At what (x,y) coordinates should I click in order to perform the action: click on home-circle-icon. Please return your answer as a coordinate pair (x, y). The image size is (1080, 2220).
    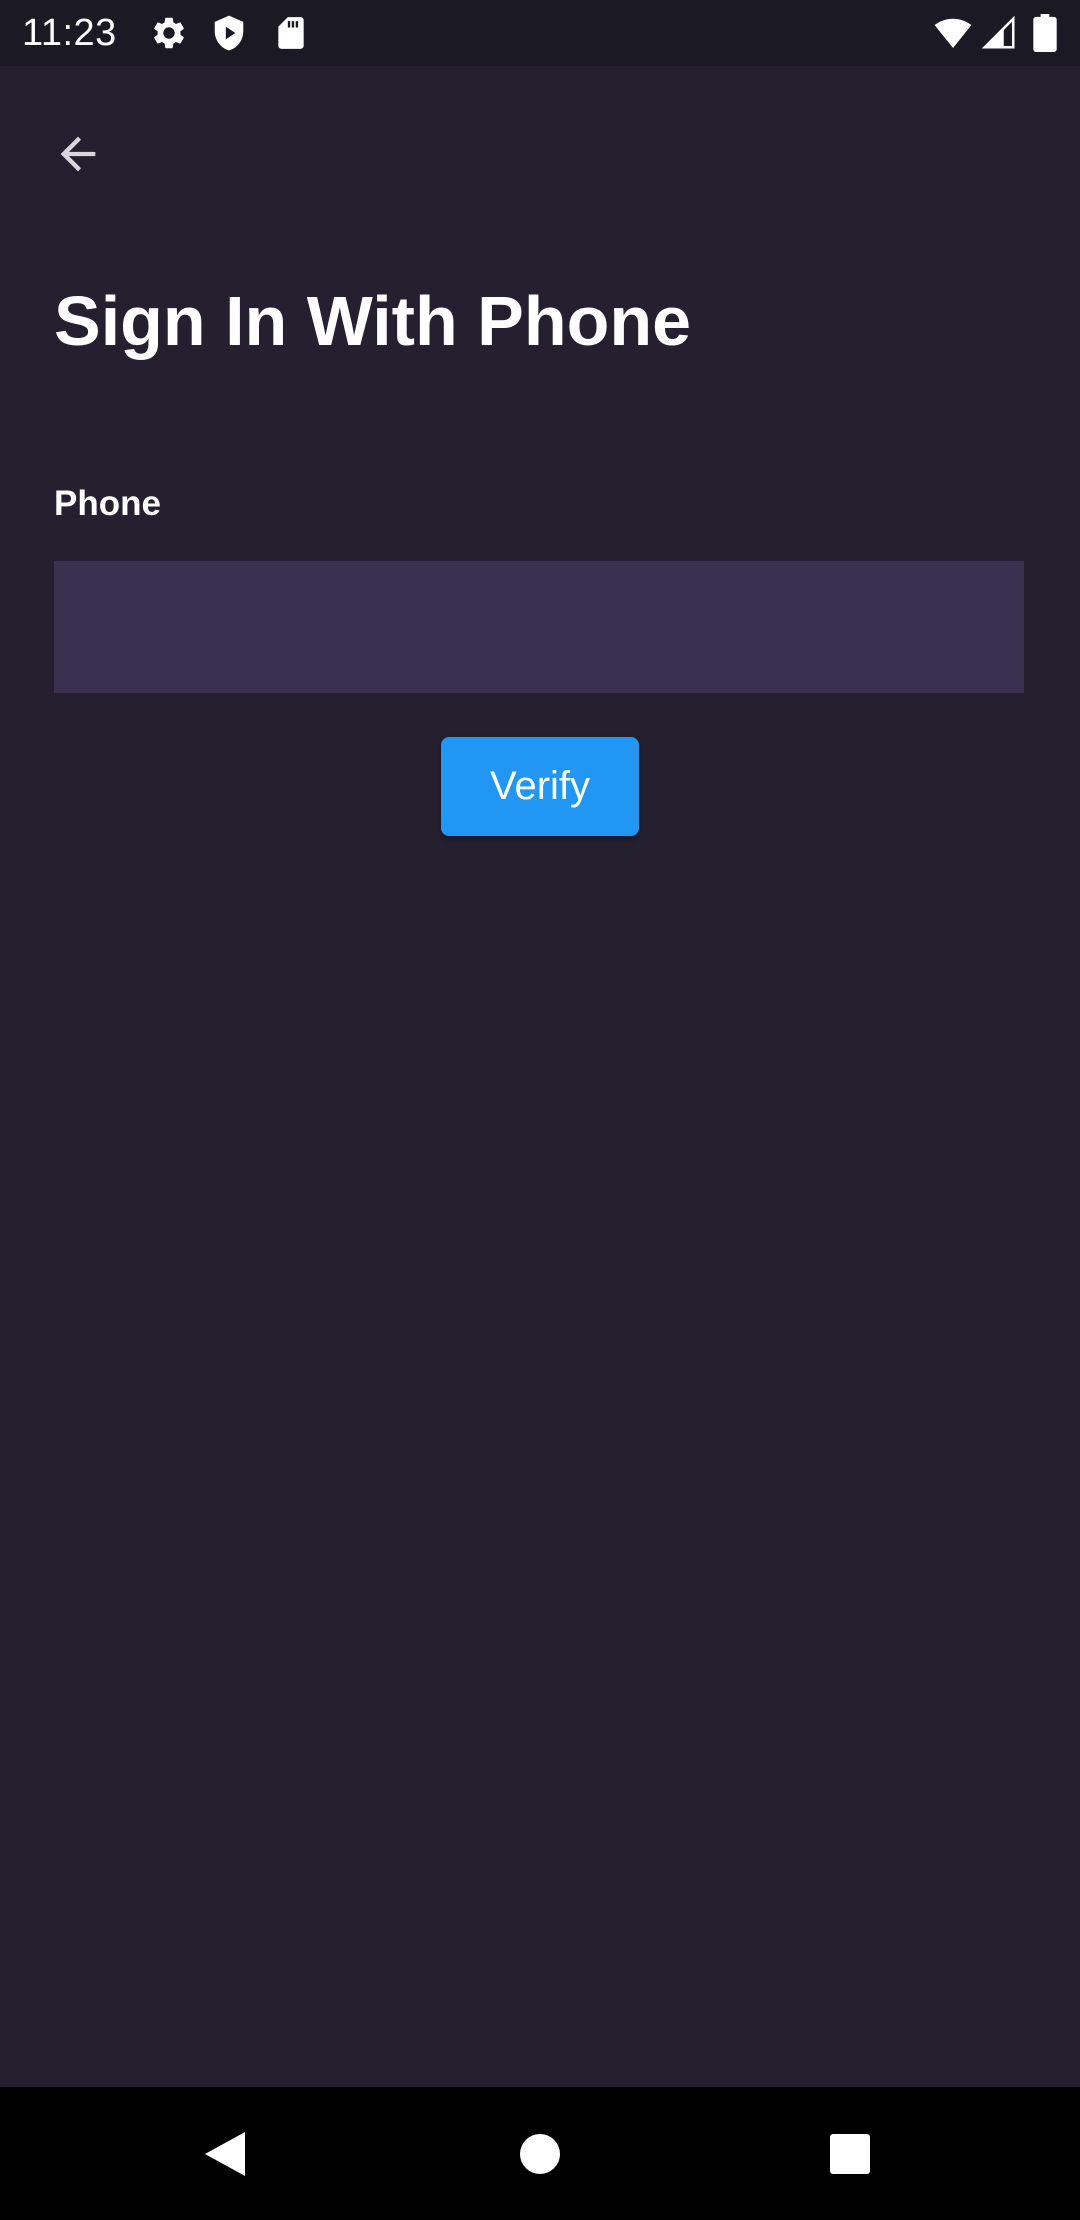
    Looking at the image, I should click on (540, 2154).